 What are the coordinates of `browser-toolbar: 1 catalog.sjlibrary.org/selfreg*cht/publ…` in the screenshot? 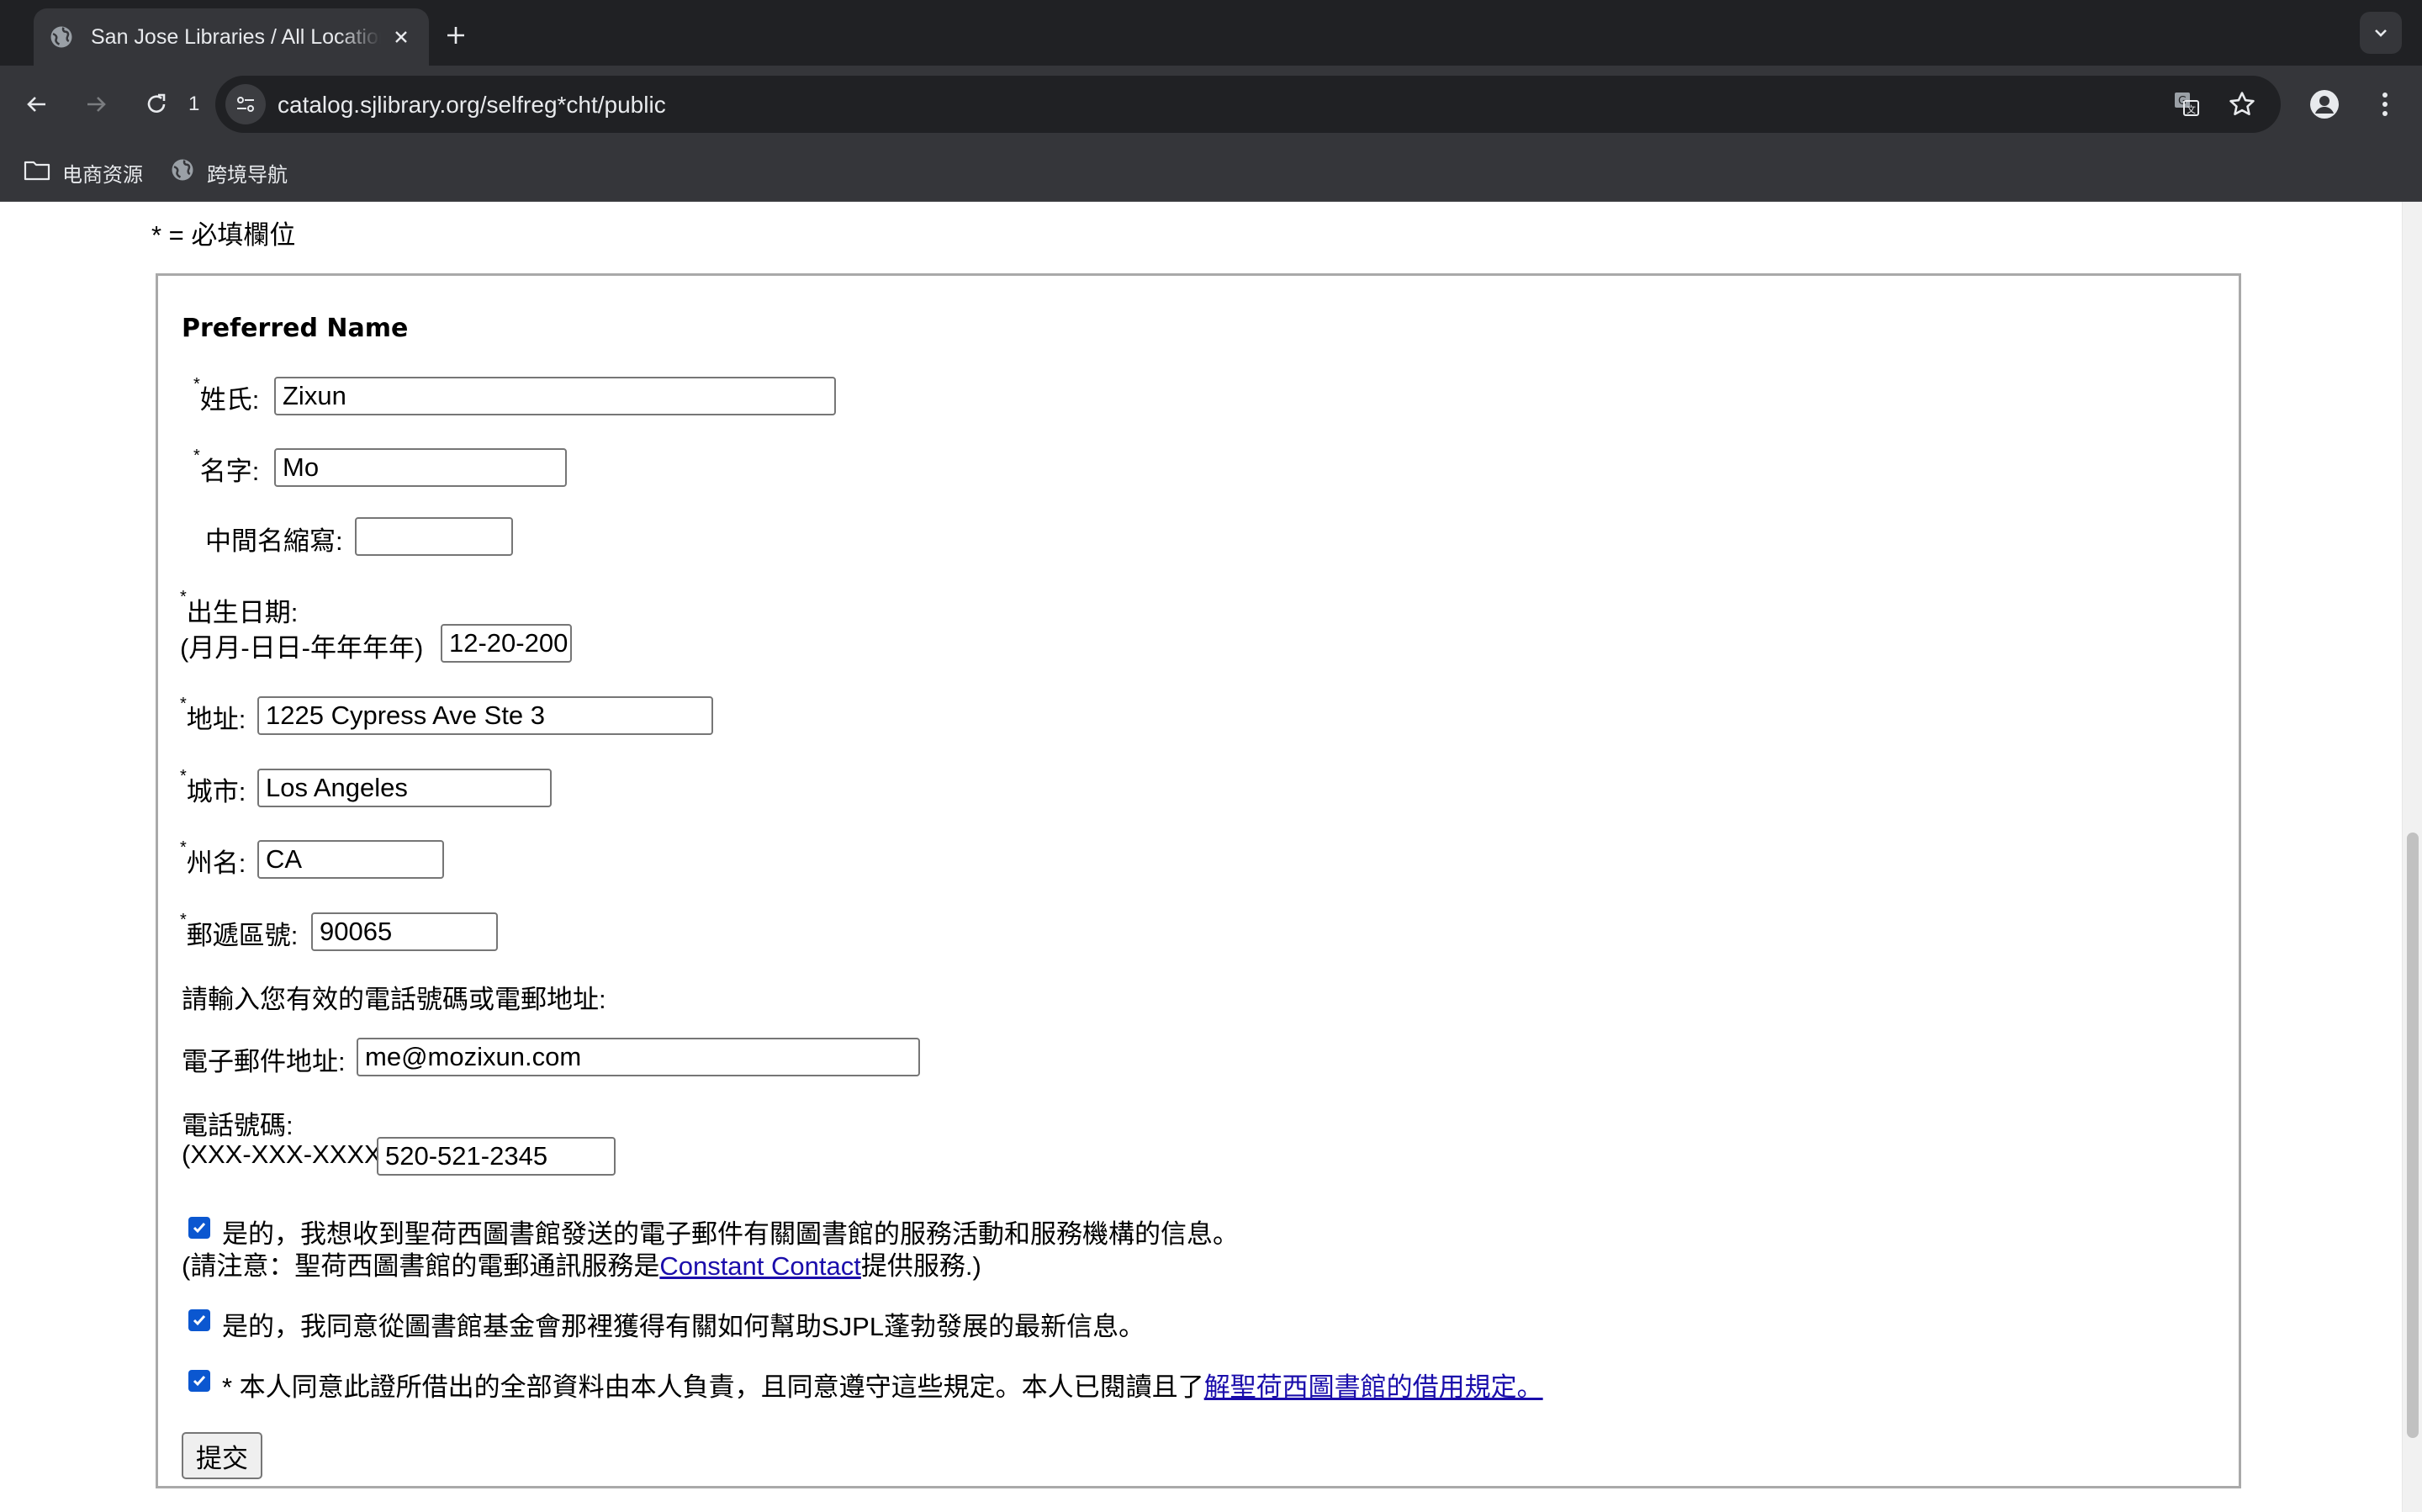 It's located at (1211, 104).